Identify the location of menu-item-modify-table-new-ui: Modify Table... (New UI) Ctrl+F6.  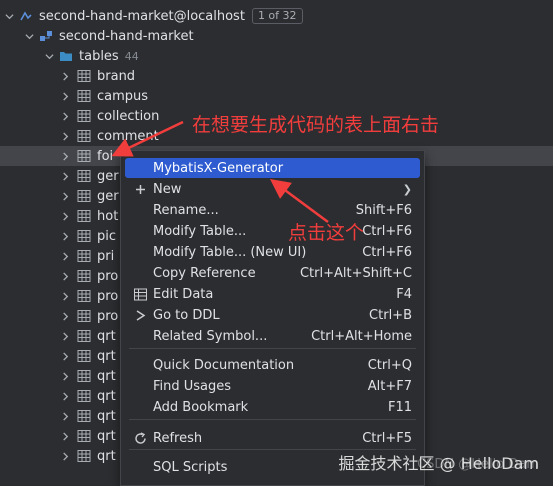
(272, 252).